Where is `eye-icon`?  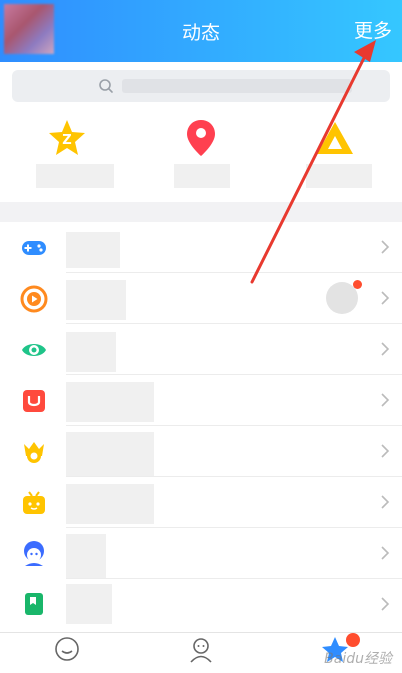 eye-icon is located at coordinates (34, 350).